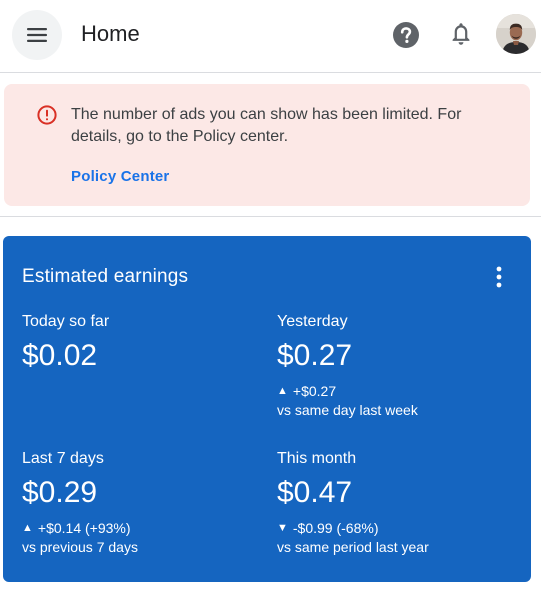  I want to click on help-button, so click(406, 35).